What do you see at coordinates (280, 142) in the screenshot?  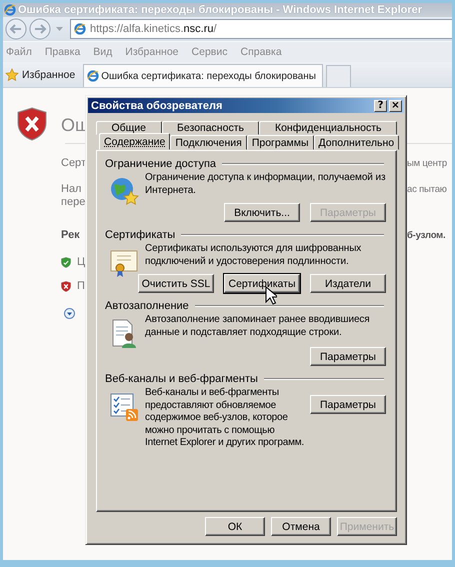 I see `tab: Программы` at bounding box center [280, 142].